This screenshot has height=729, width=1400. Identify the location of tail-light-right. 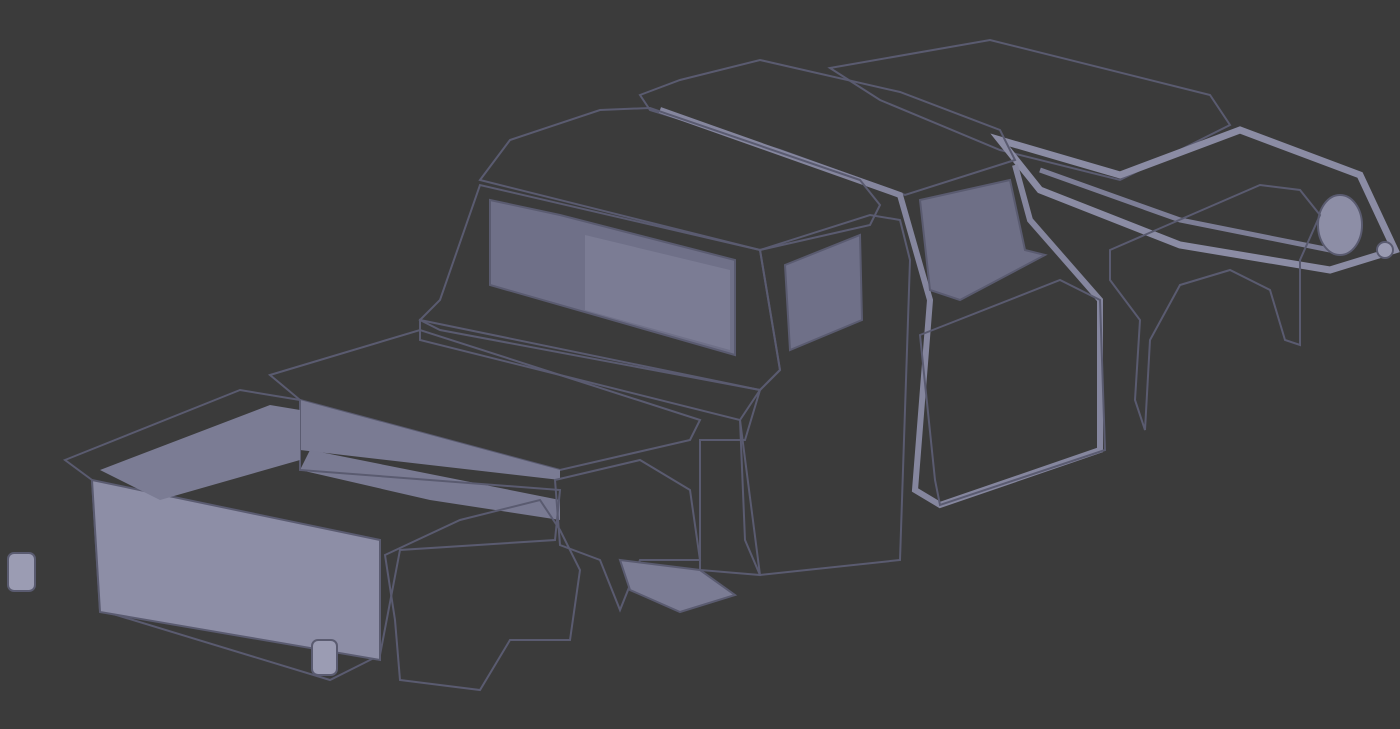
(324, 657).